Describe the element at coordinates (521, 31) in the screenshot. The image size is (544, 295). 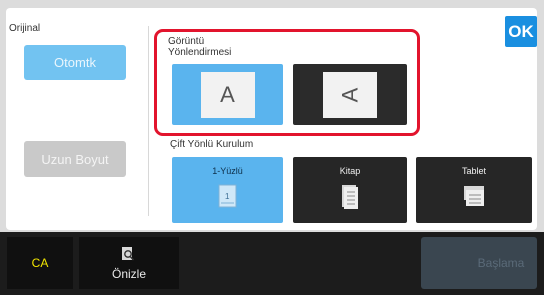
I see `ok-button: OK` at that location.